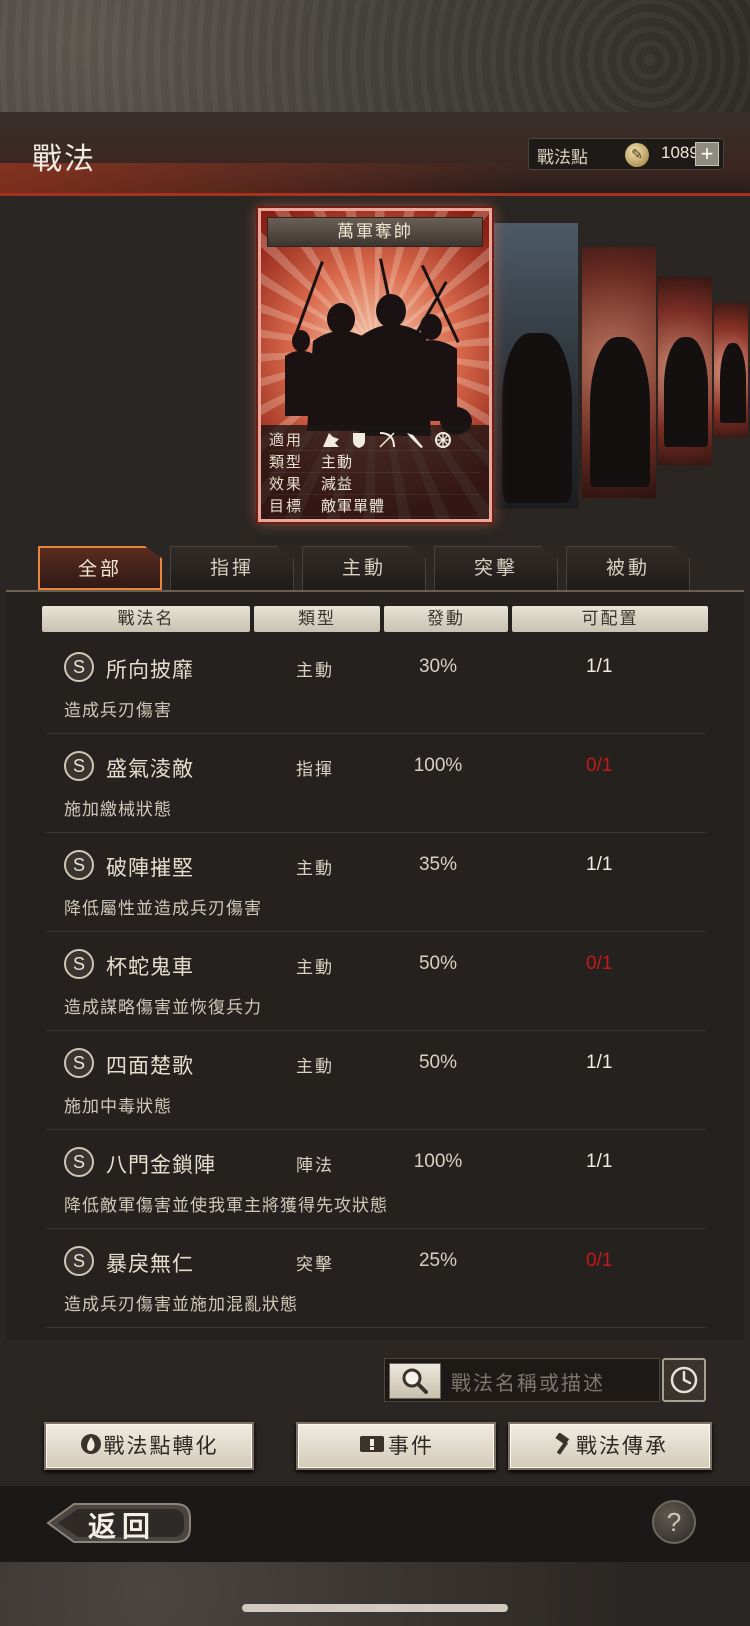  Describe the element at coordinates (563, 1448) in the screenshot. I see `hammer-icon` at that location.